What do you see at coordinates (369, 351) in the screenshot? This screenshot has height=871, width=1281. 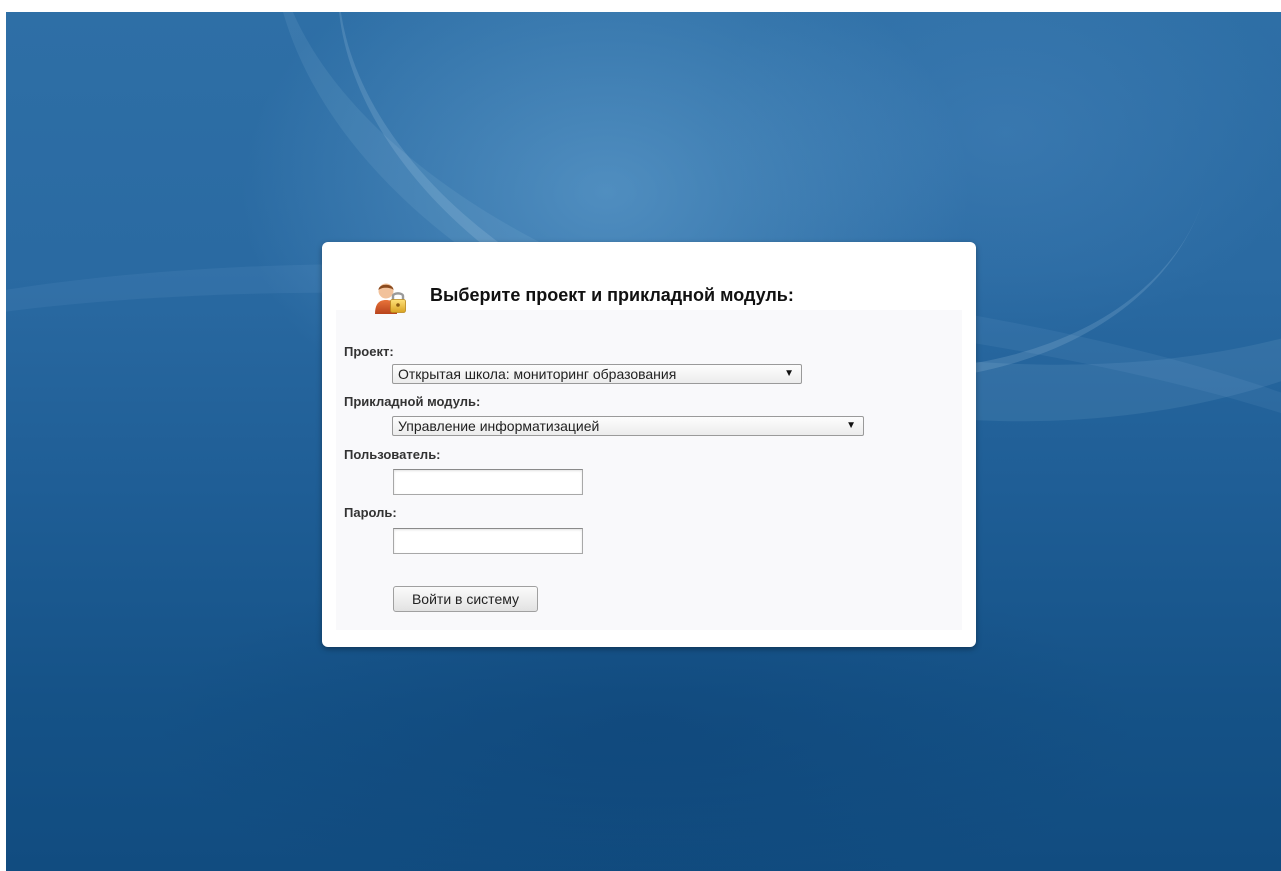 I see `project-label: Проект:` at bounding box center [369, 351].